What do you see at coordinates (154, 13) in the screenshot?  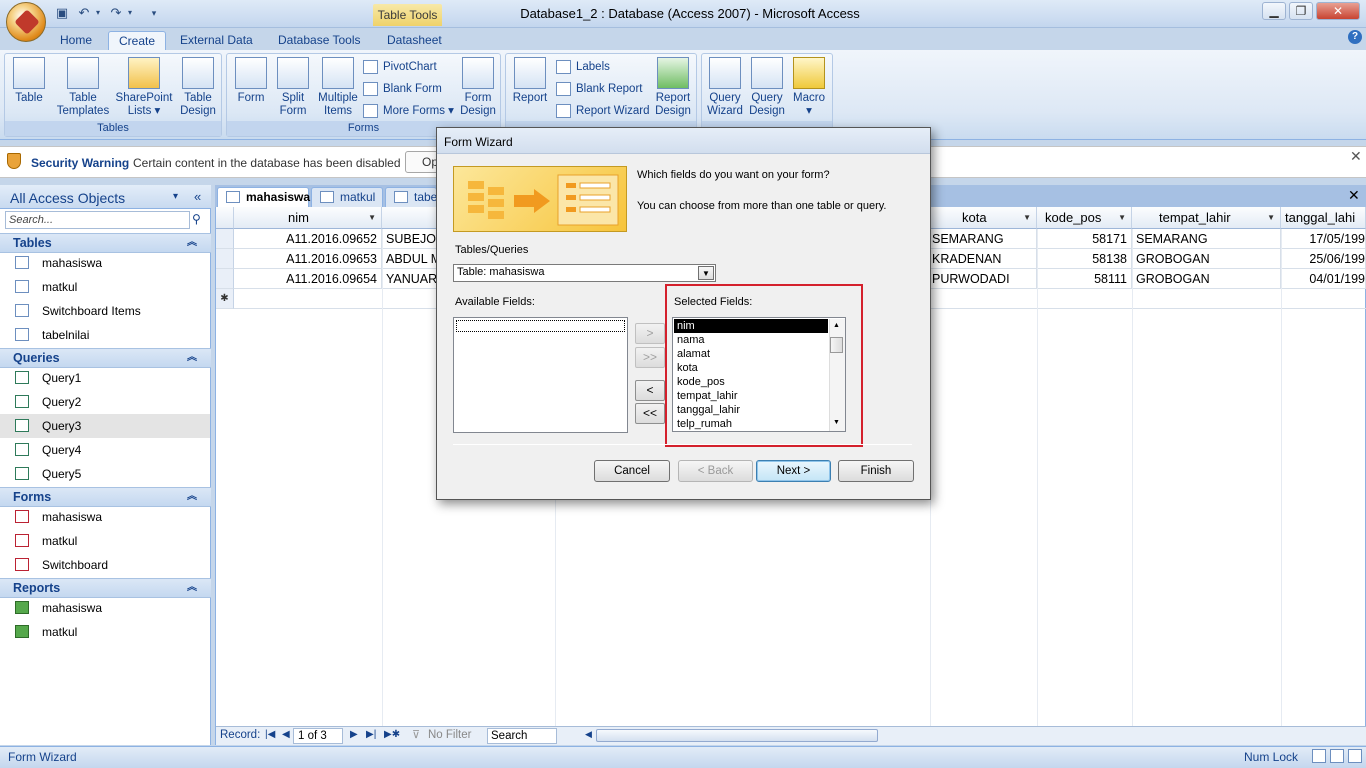 I see `customize-qat-icon: ▾` at bounding box center [154, 13].